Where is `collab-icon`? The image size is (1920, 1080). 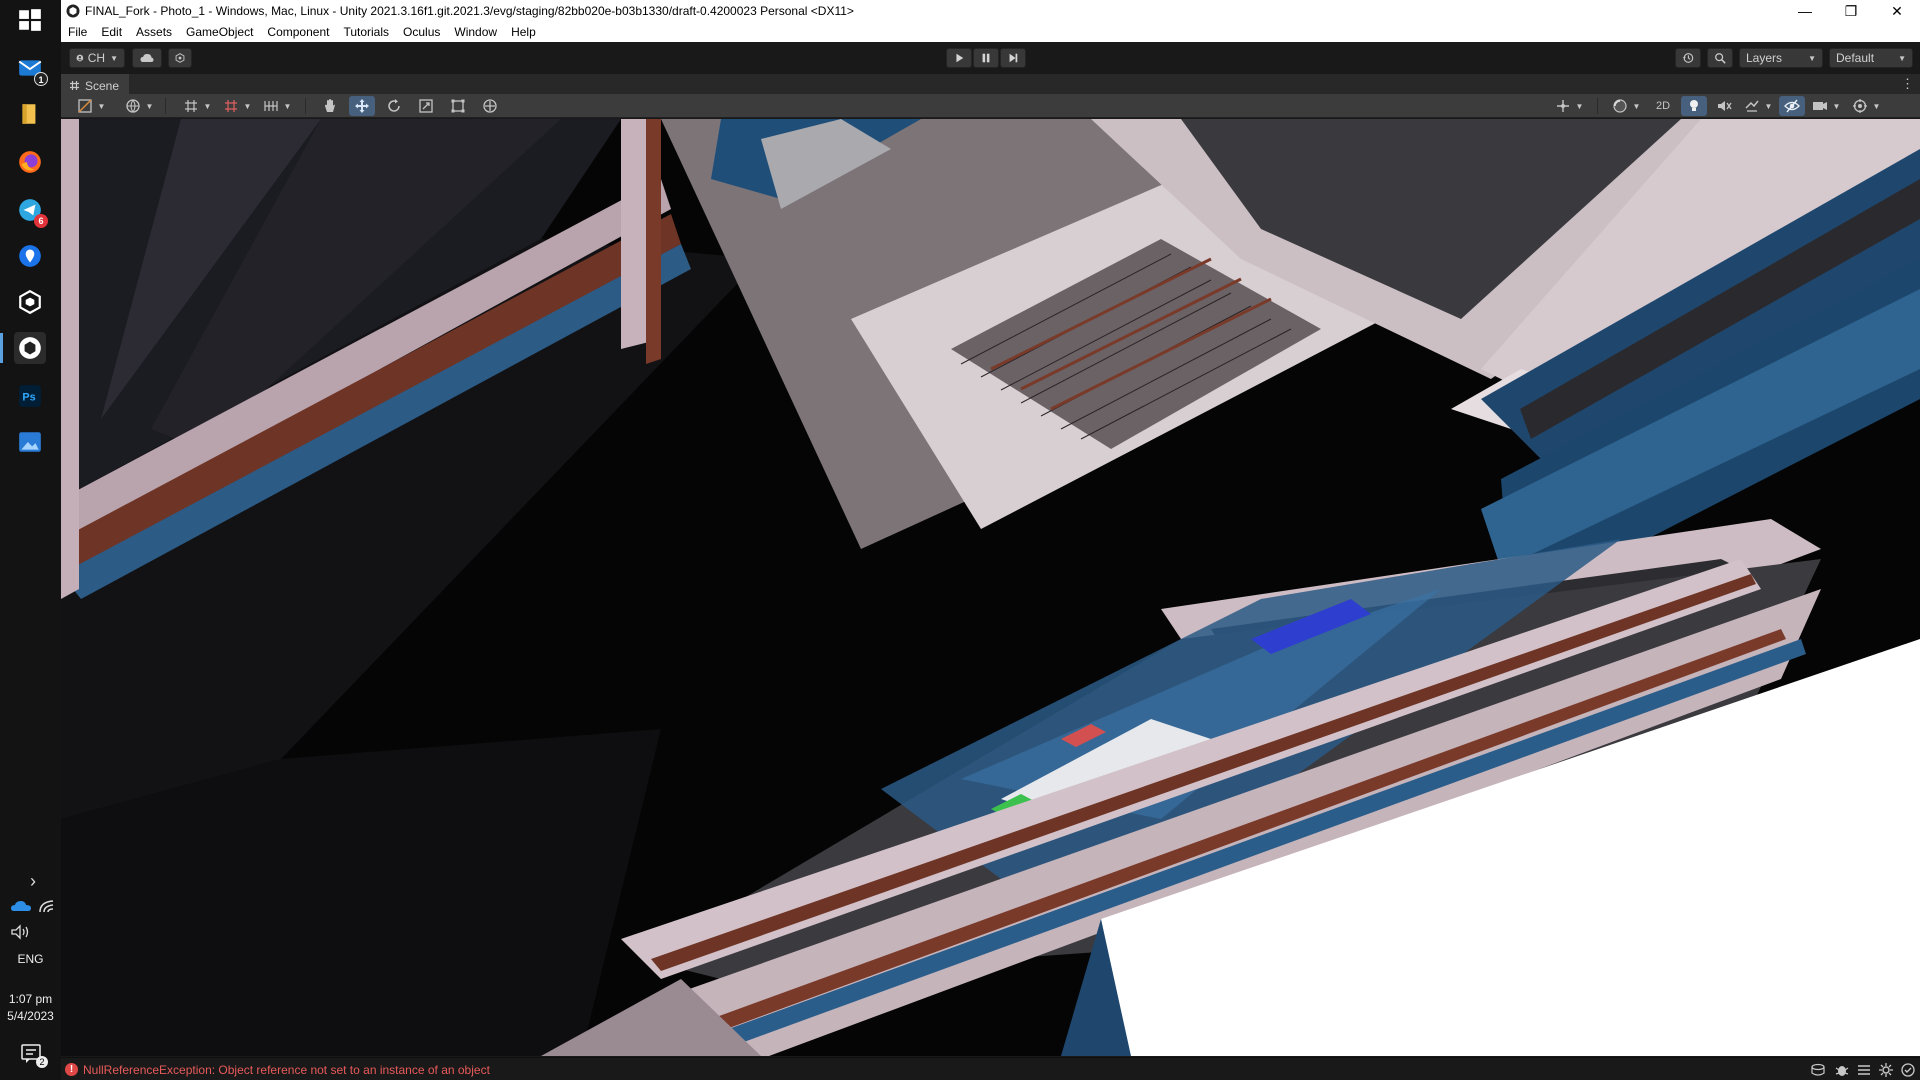
collab-icon is located at coordinates (180, 58).